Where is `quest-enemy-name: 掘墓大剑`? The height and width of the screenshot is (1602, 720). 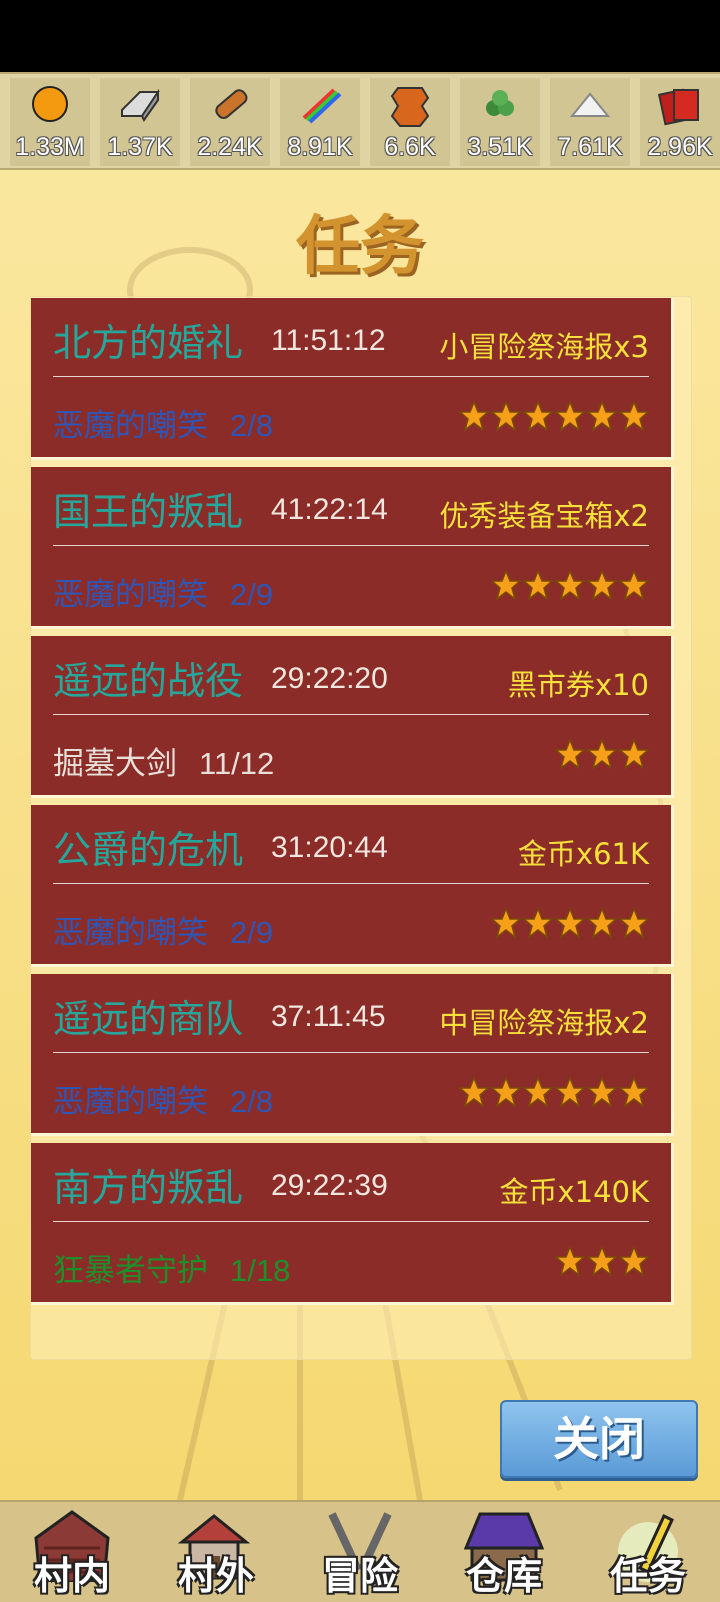
quest-enemy-name: 掘墓大剑 is located at coordinates (115, 764).